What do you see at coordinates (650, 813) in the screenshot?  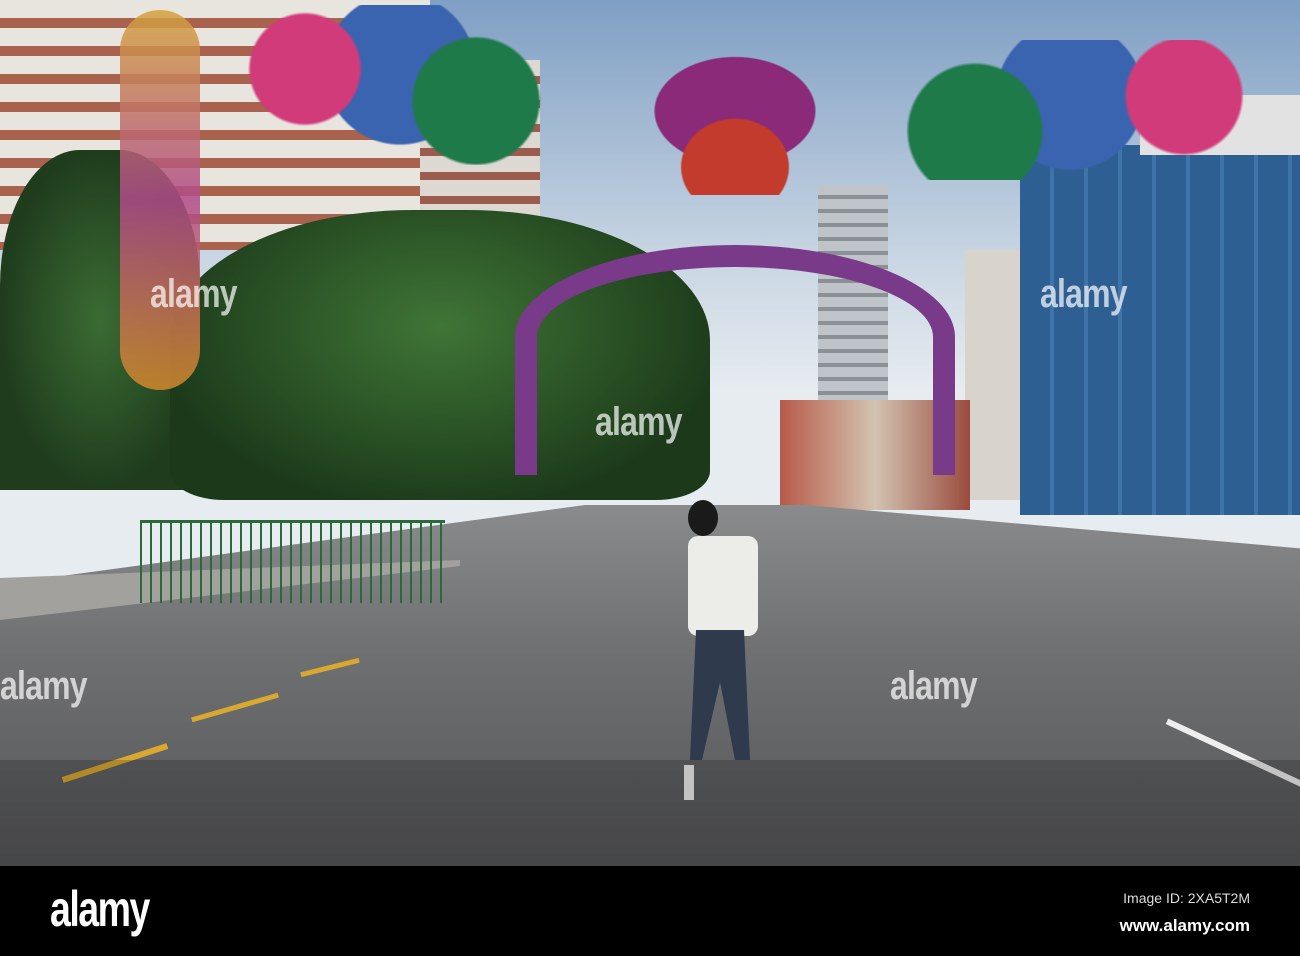 I see `shadow` at bounding box center [650, 813].